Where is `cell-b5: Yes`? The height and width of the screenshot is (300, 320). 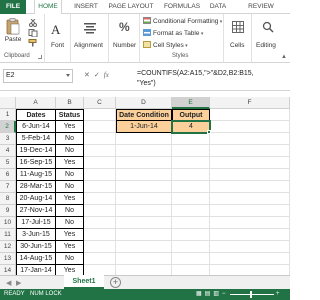 cell-b5: Yes is located at coordinates (70, 163).